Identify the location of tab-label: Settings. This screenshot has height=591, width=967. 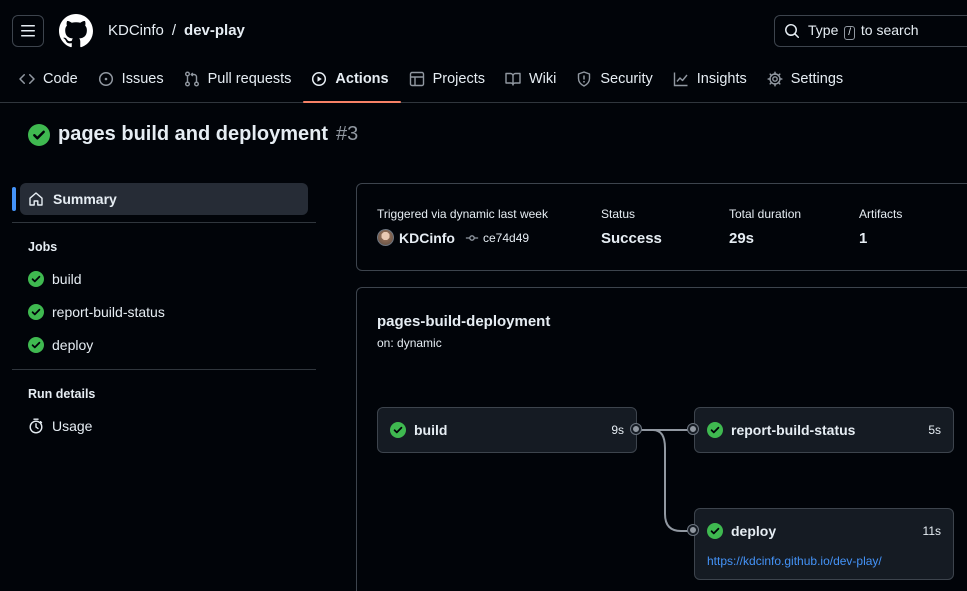
(817, 79).